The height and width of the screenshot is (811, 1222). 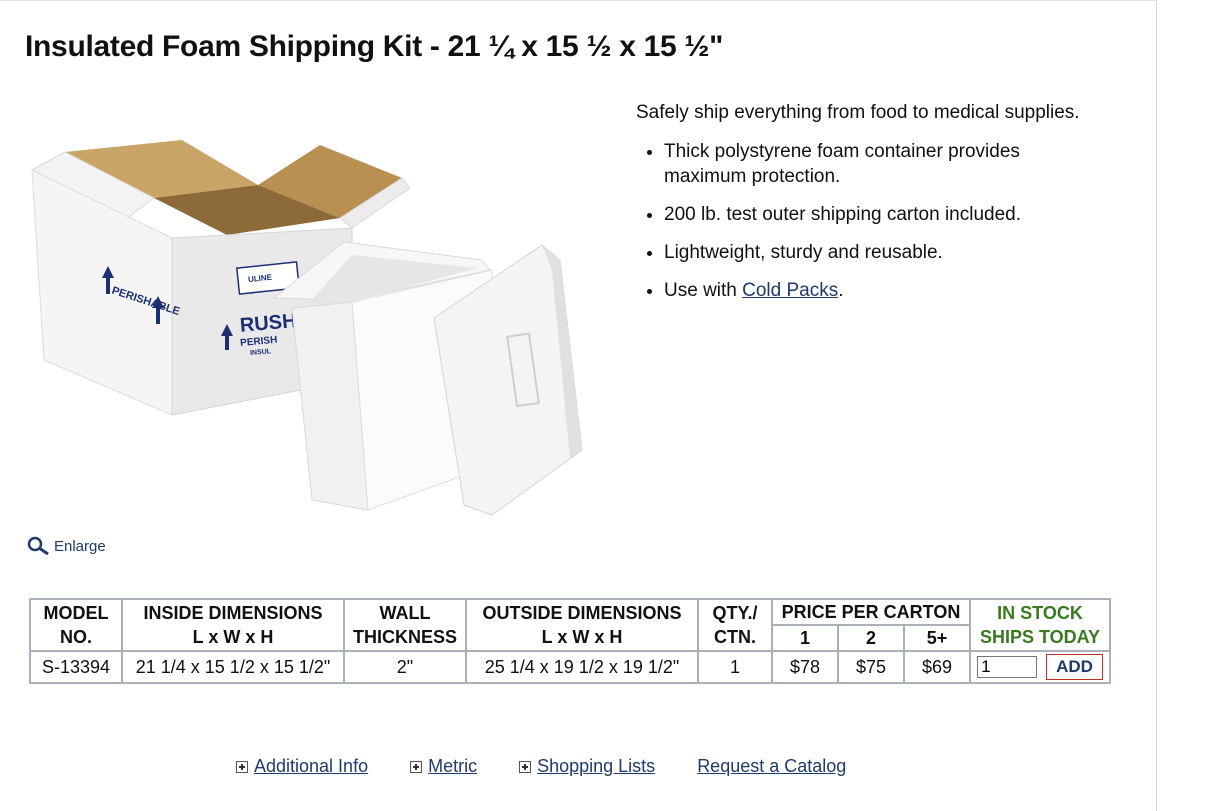 What do you see at coordinates (735, 667) in the screenshot?
I see `cell-qty-ctn: 1` at bounding box center [735, 667].